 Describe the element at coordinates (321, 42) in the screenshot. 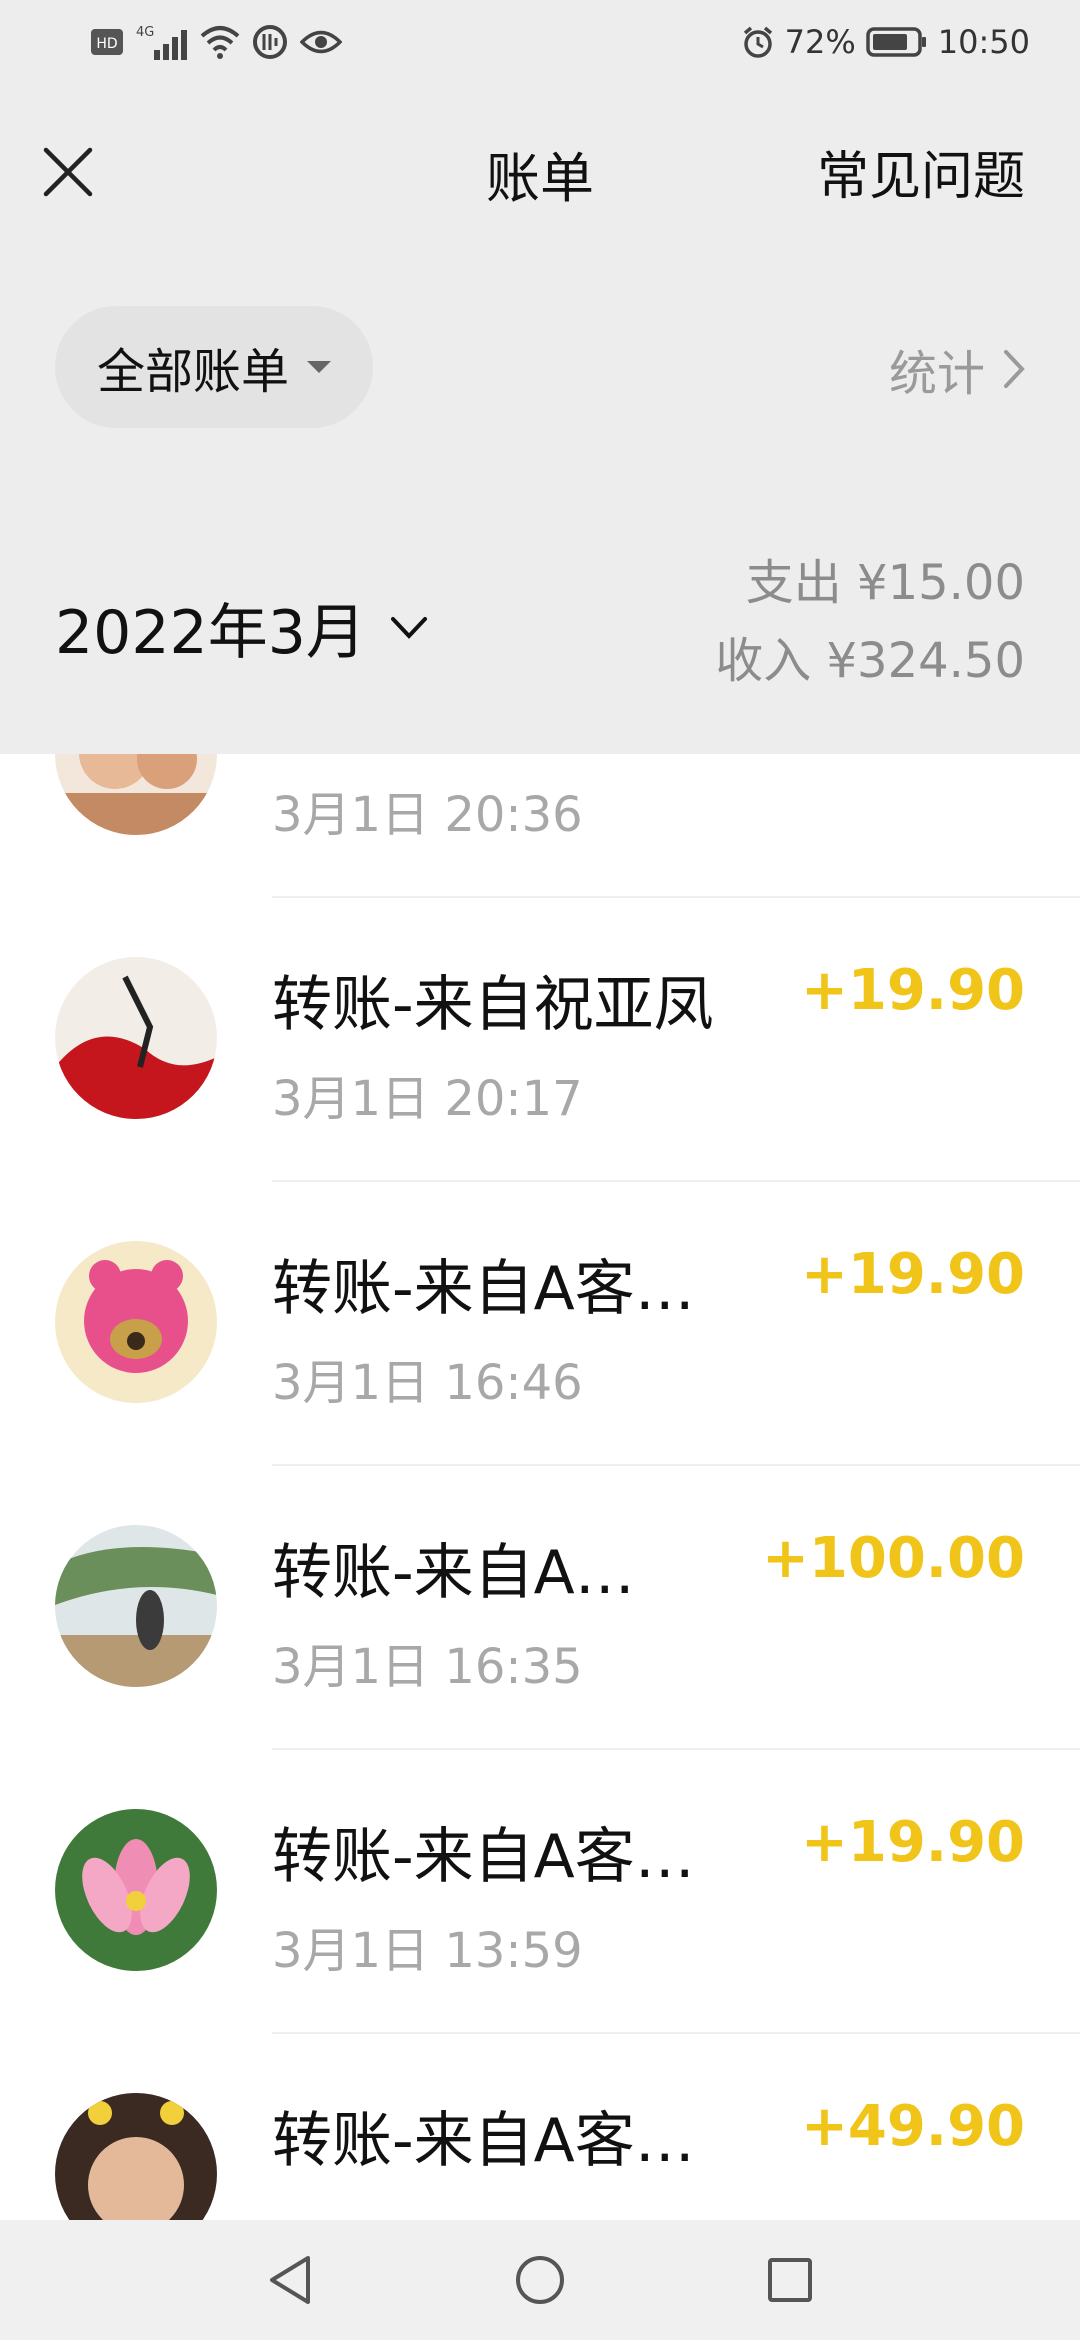

I see `eye-comfort-icon` at that location.